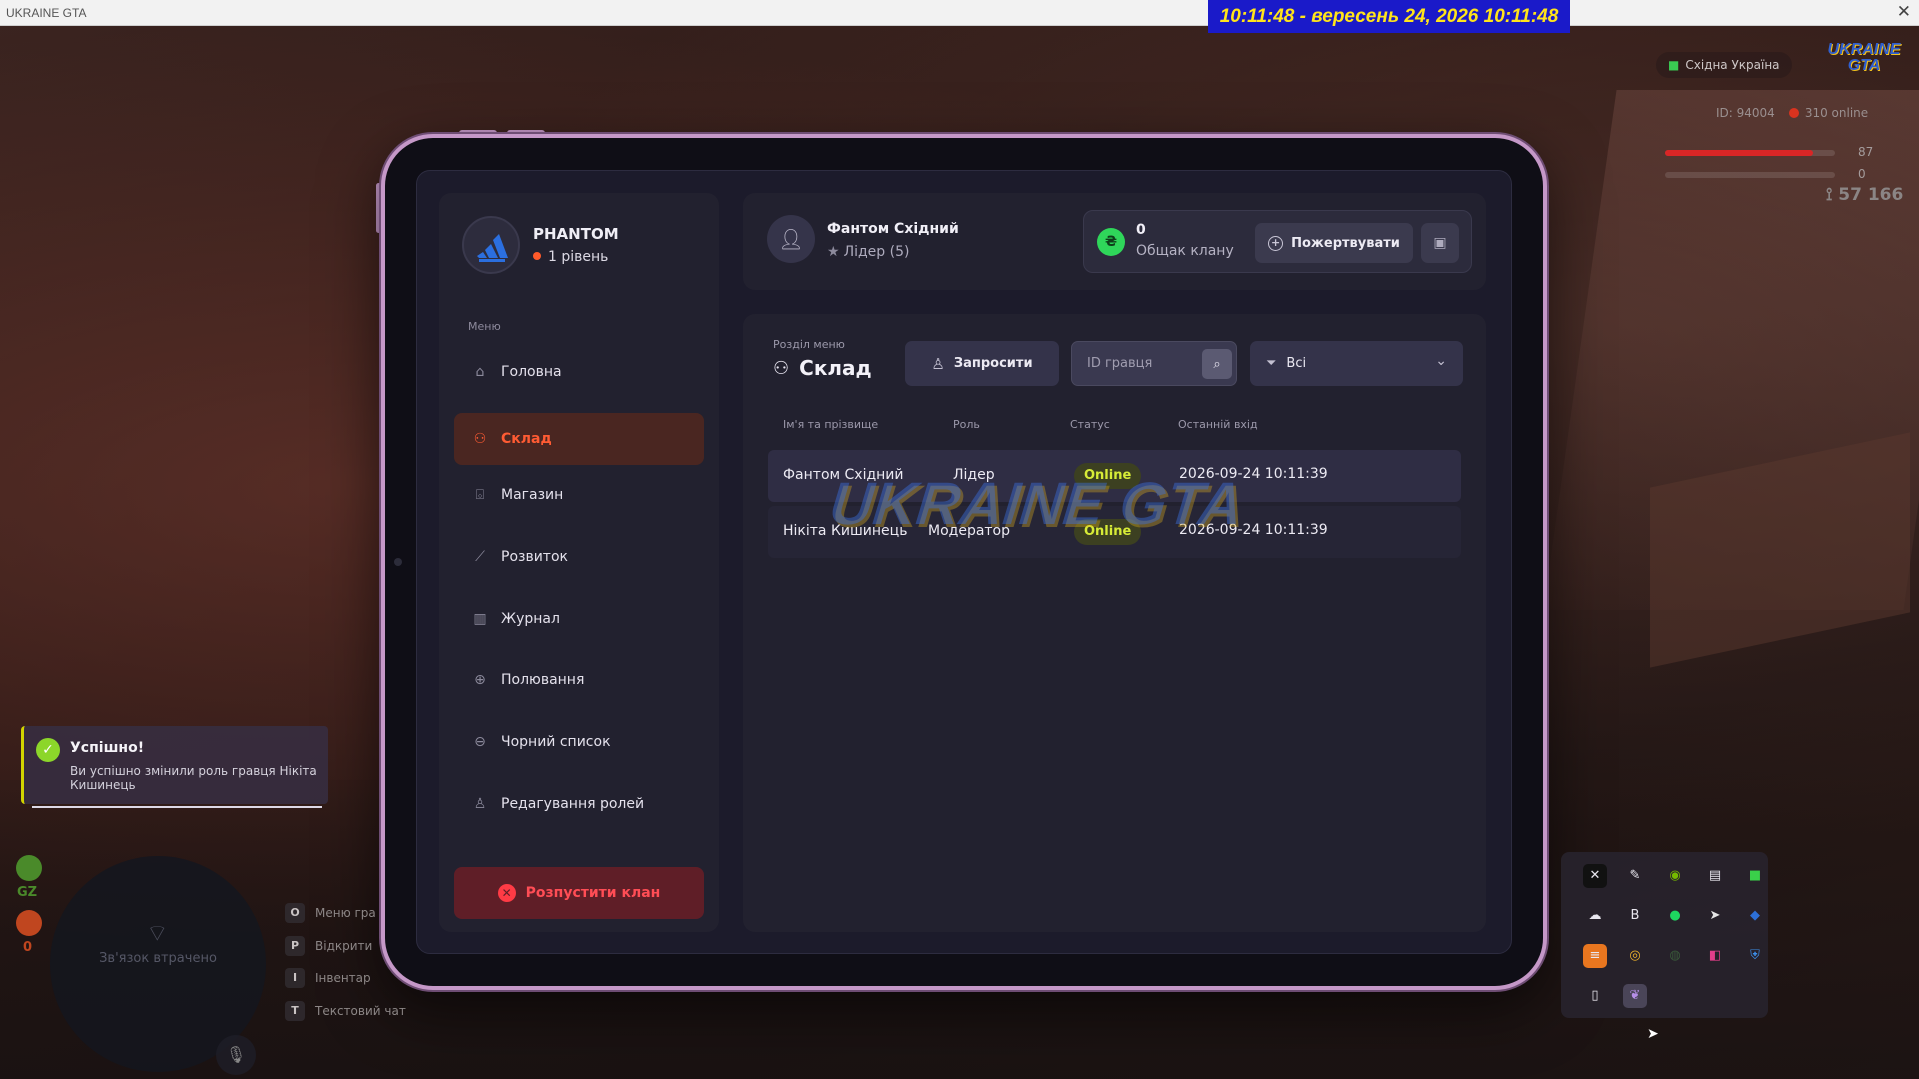  What do you see at coordinates (938, 363) in the screenshot?
I see `add-user-icon: ♙` at bounding box center [938, 363].